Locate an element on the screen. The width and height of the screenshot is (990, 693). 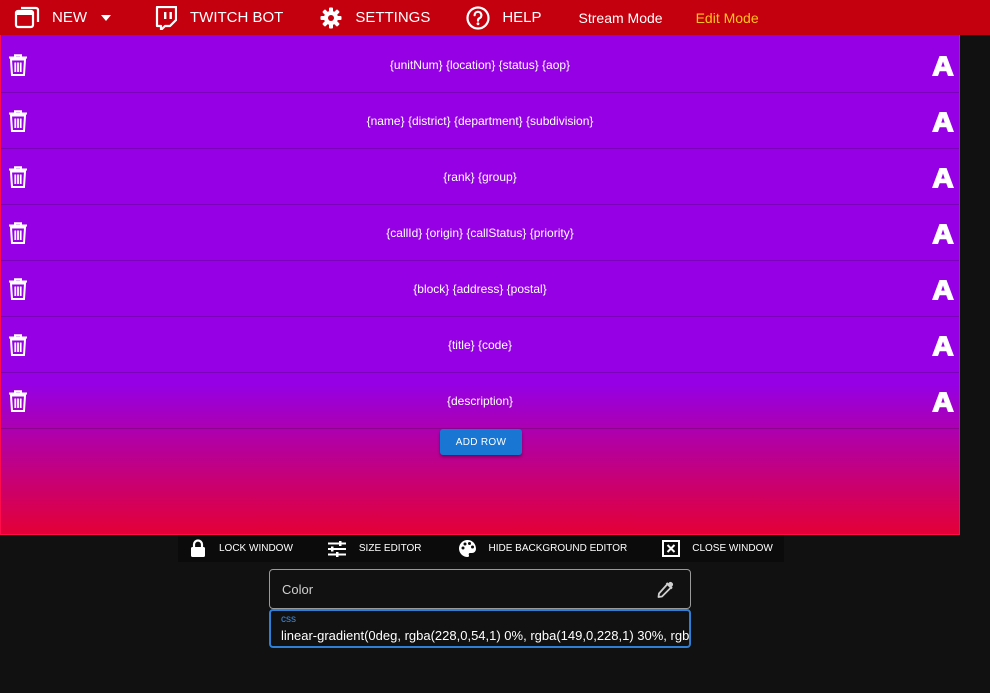
eyedropper-icon is located at coordinates (666, 591).